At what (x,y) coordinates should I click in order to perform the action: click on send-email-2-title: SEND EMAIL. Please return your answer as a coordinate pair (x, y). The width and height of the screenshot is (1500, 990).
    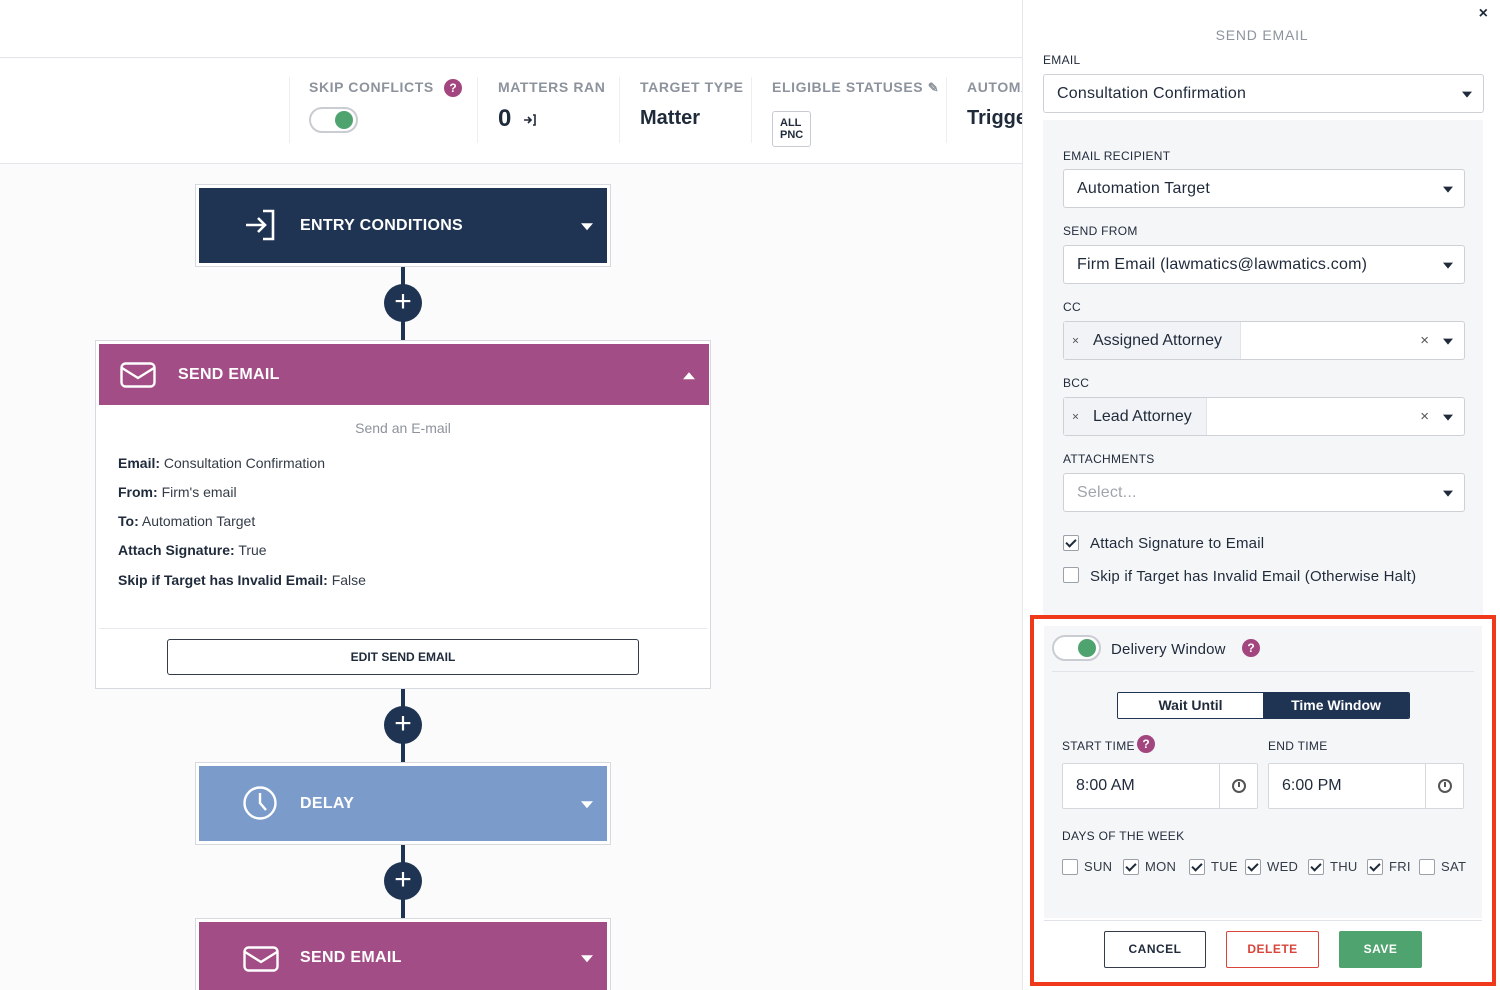
    Looking at the image, I should click on (351, 957).